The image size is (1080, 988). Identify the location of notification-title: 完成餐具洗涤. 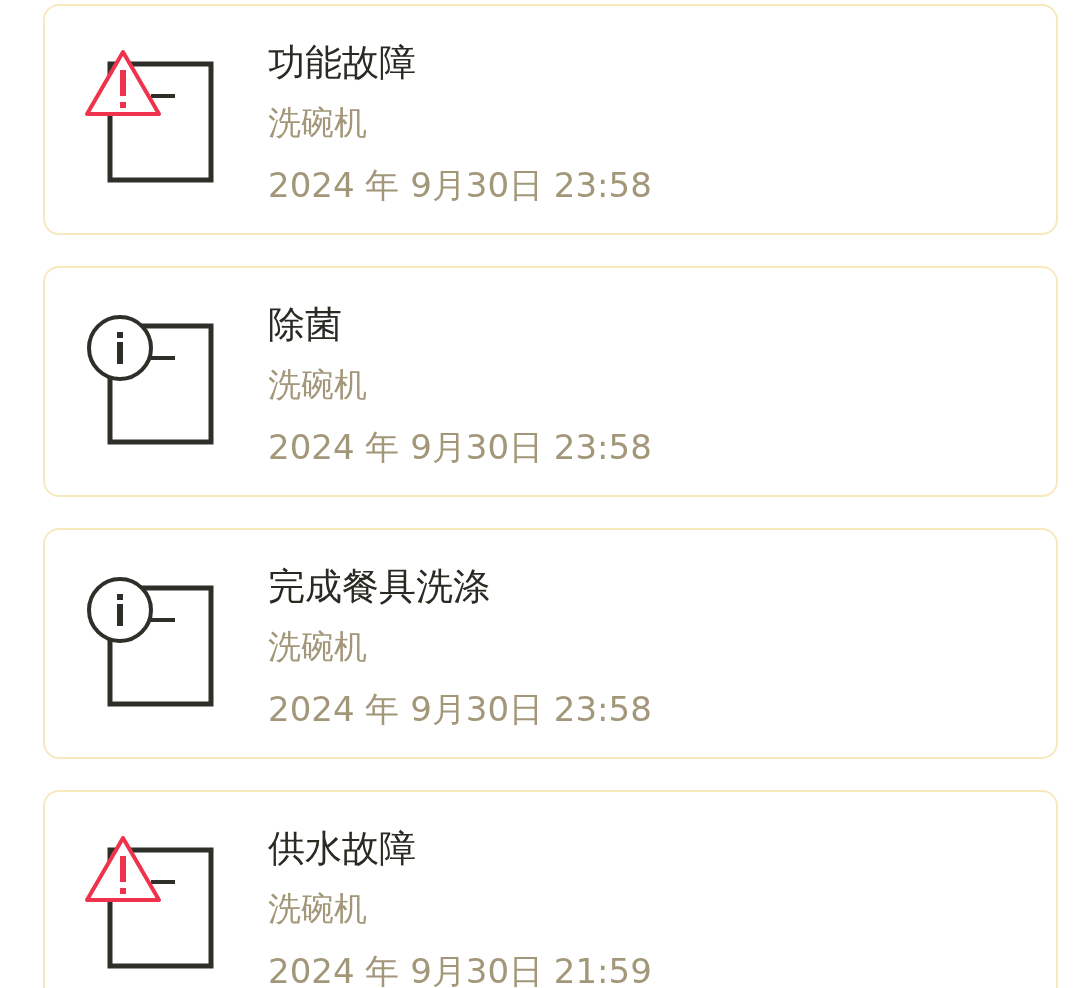
(379, 587).